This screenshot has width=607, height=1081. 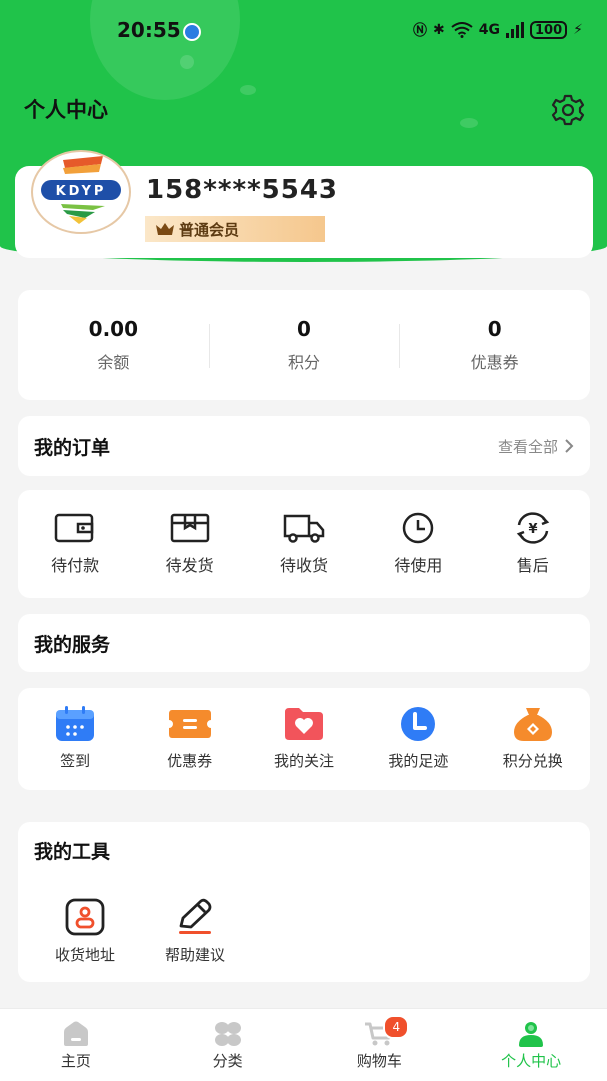 What do you see at coordinates (304, 362) in the screenshot?
I see `stat-label: 积分` at bounding box center [304, 362].